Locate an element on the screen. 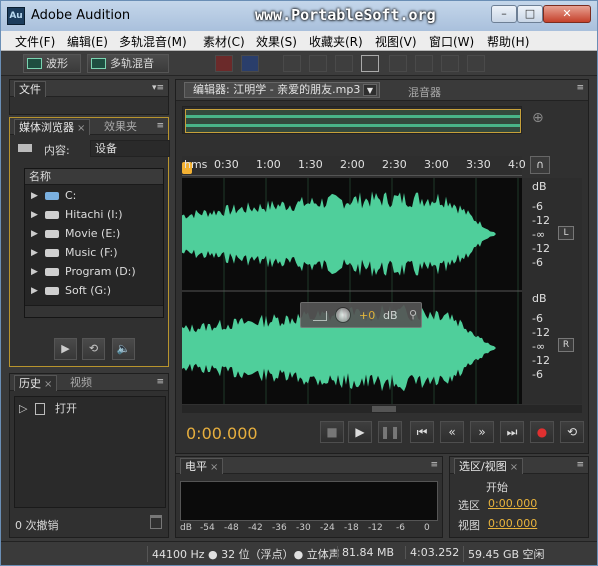 This screenshot has width=598, height=566. db-label: -12 is located at coordinates (541, 360).